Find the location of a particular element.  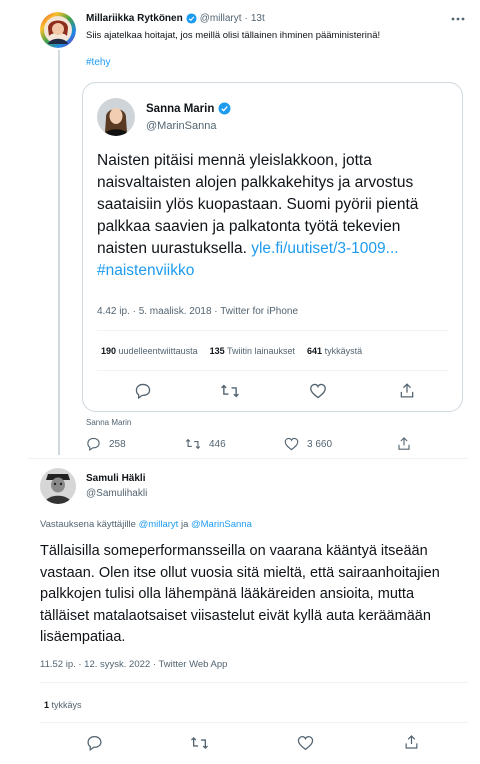

like-count: 3 660 is located at coordinates (320, 444).